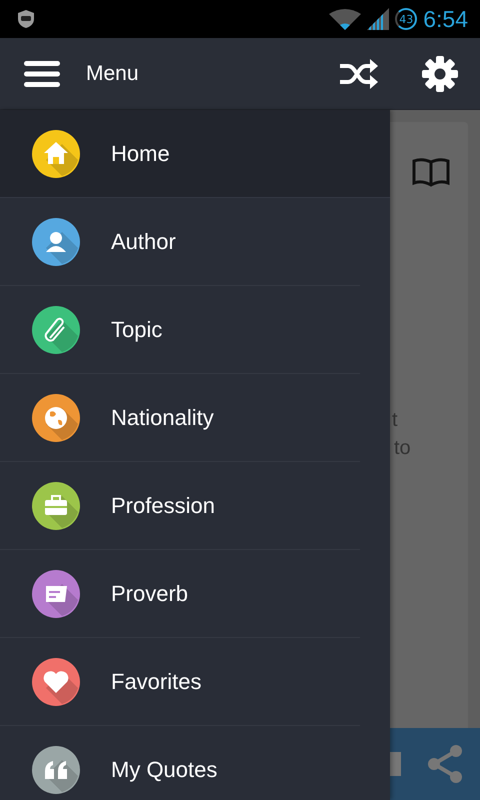 This screenshot has width=480, height=800. I want to click on shield-icon, so click(26, 19).